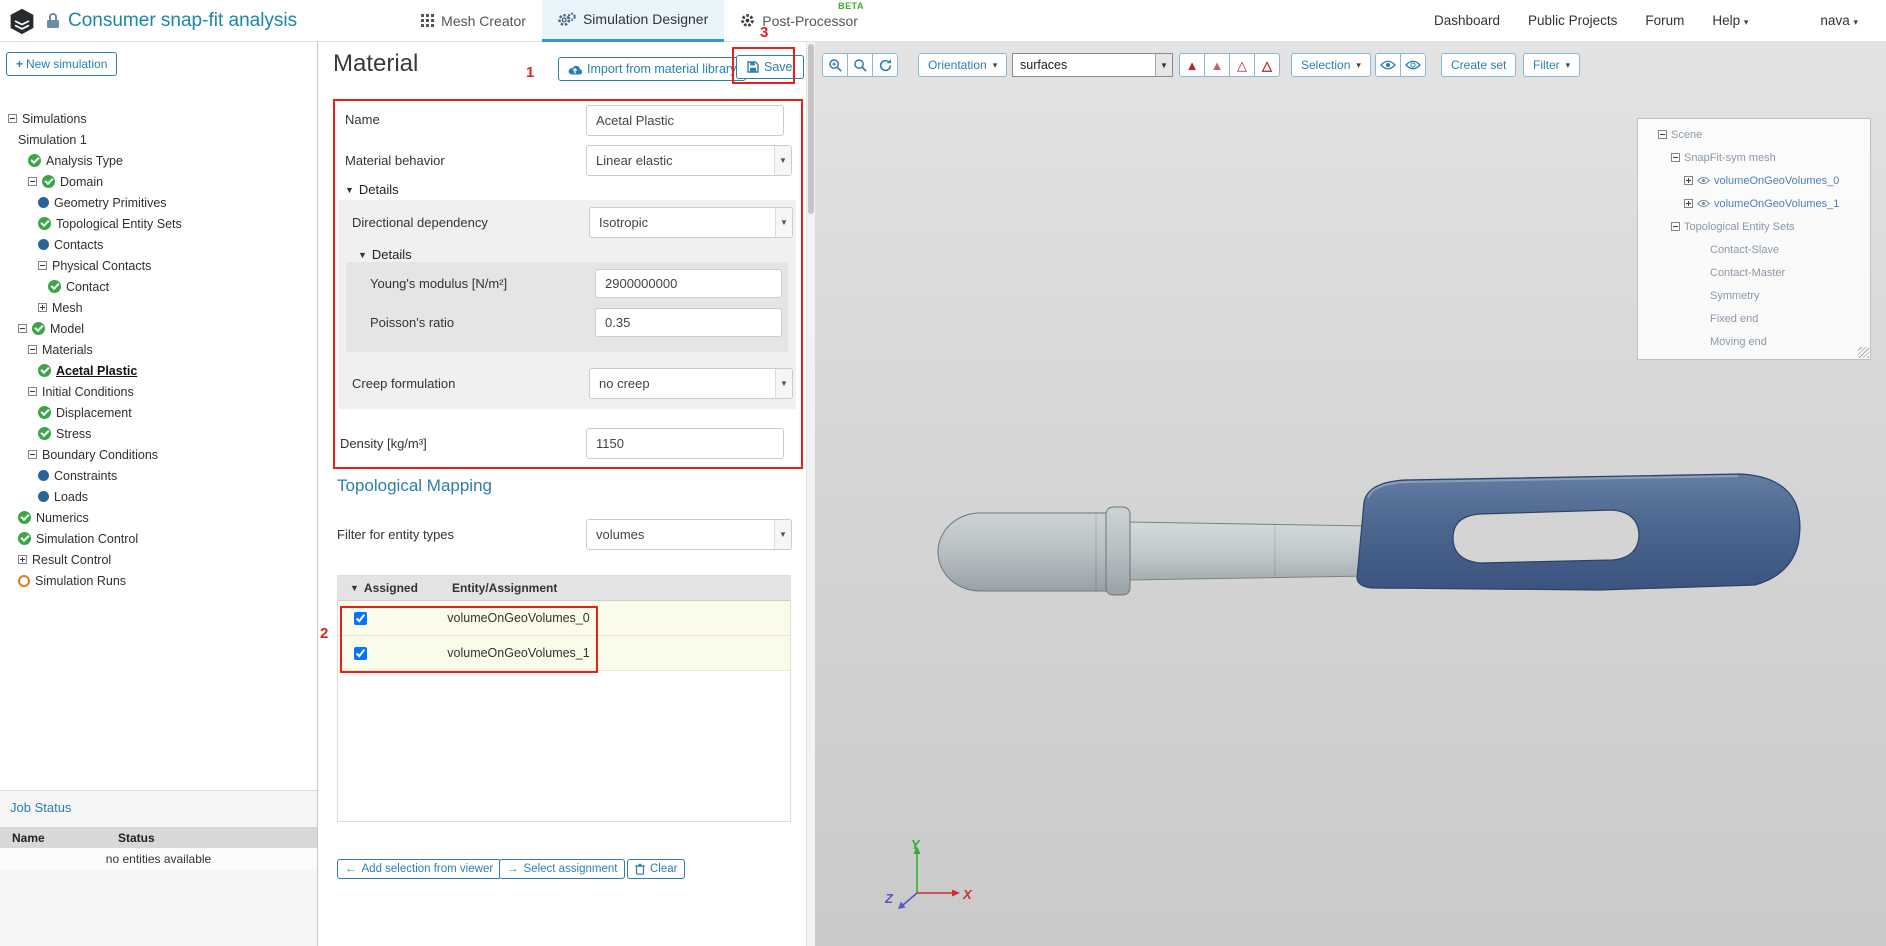 The image size is (1886, 946). What do you see at coordinates (473, 21) in the screenshot?
I see `tab-mesh-creator: Mesh Creator` at bounding box center [473, 21].